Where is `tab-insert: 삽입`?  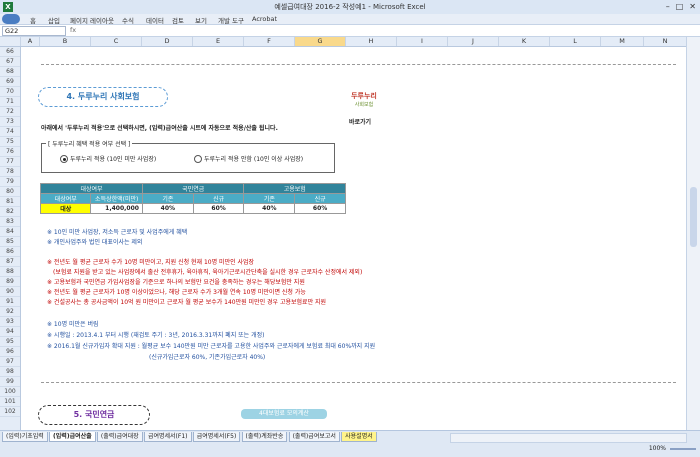 tab-insert: 삽입 is located at coordinates (54, 20).